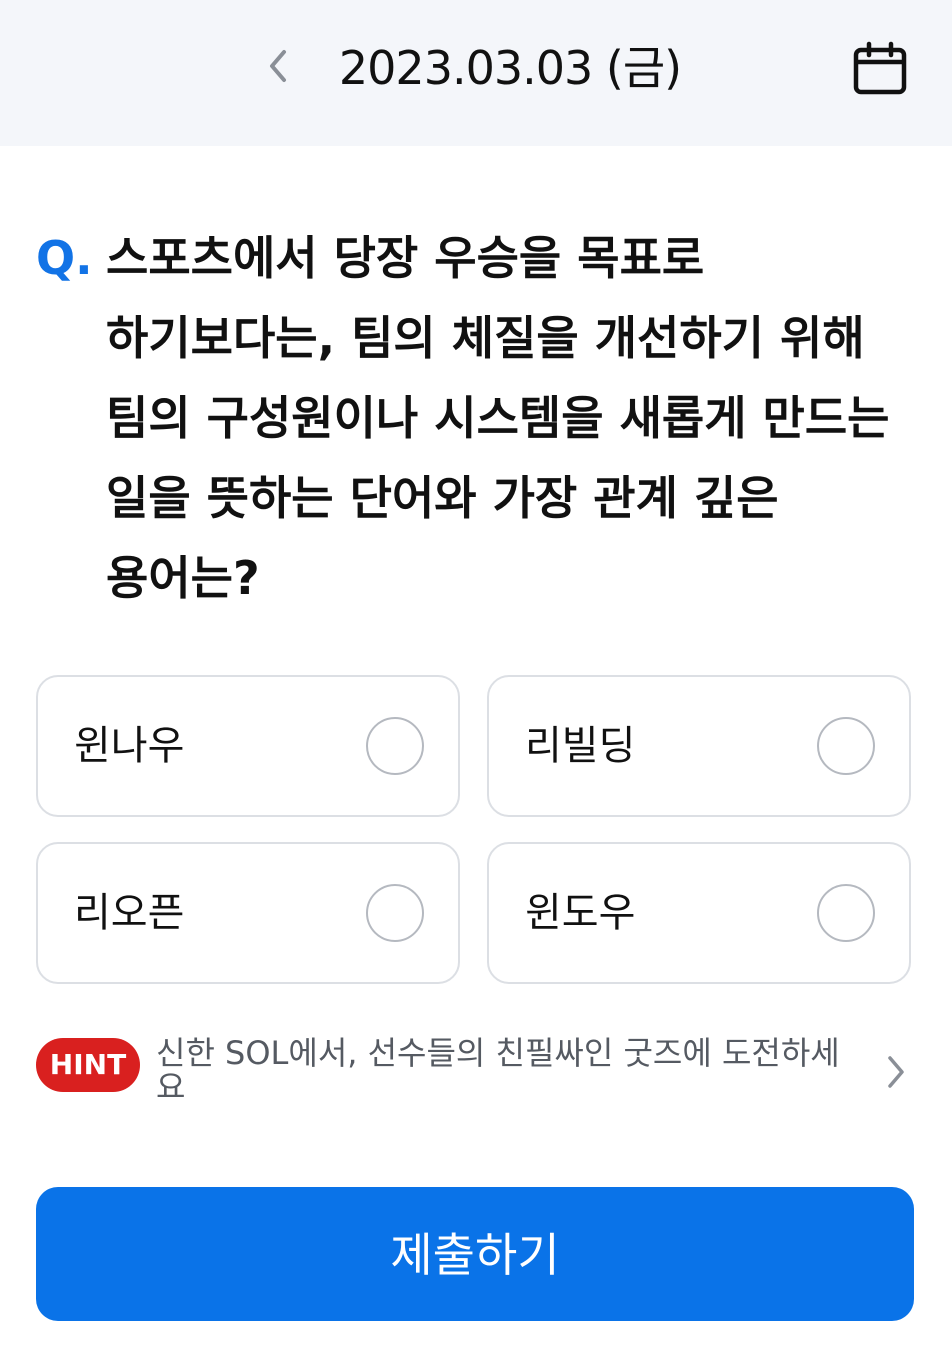 The width and height of the screenshot is (952, 1362). What do you see at coordinates (64, 258) in the screenshot?
I see `question-prefix: Q.` at bounding box center [64, 258].